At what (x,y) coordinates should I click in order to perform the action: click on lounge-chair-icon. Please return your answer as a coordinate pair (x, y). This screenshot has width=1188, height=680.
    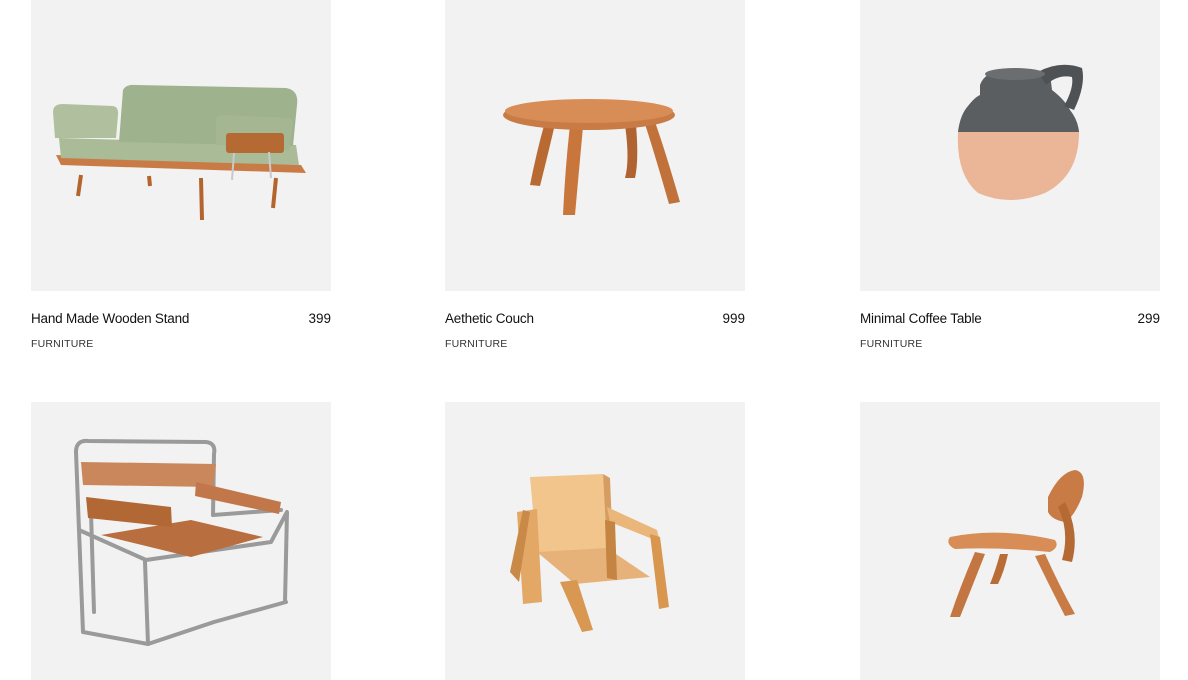
    Looking at the image, I should click on (1016, 543).